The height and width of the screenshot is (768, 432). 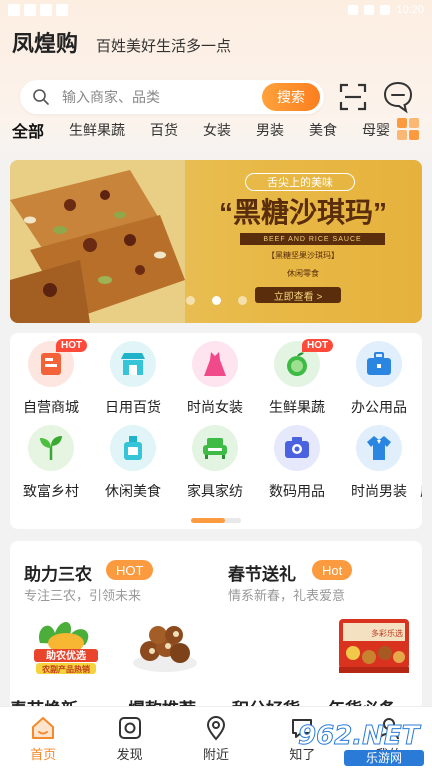 I want to click on pagination-dot-active, so click(x=216, y=300).